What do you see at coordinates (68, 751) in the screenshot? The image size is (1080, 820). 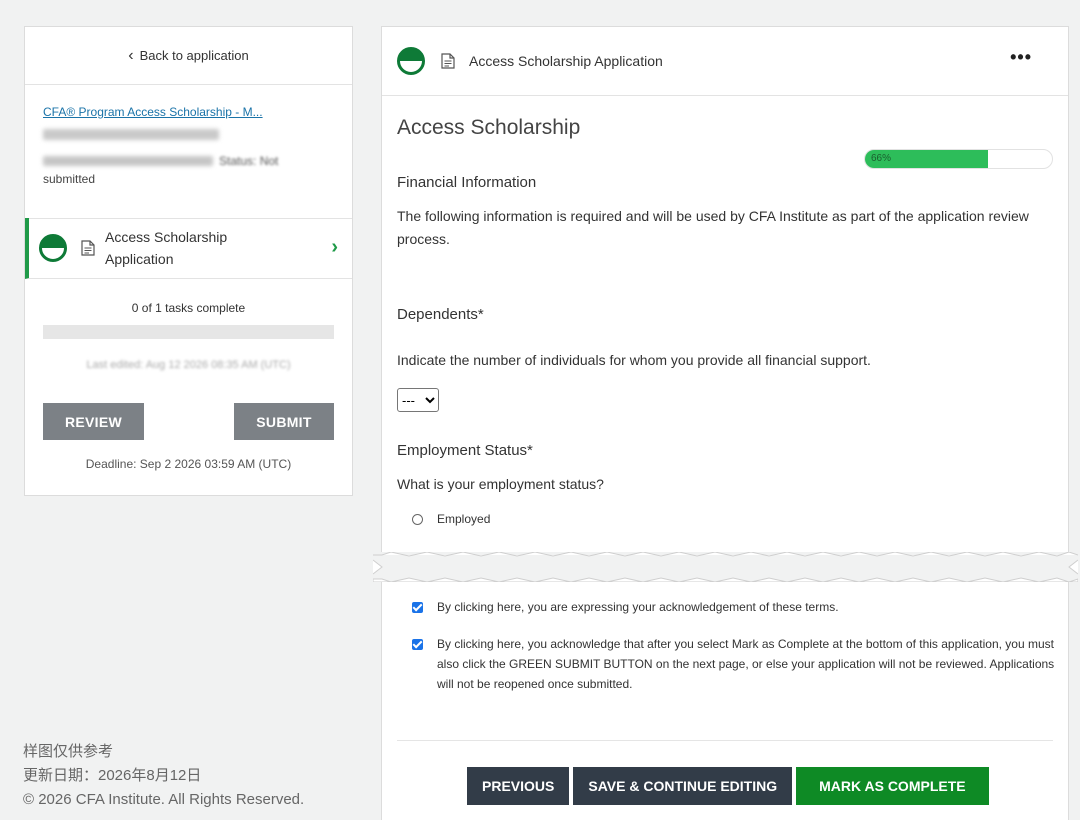 I see `footer-line-1: 样图仅供参考` at bounding box center [68, 751].